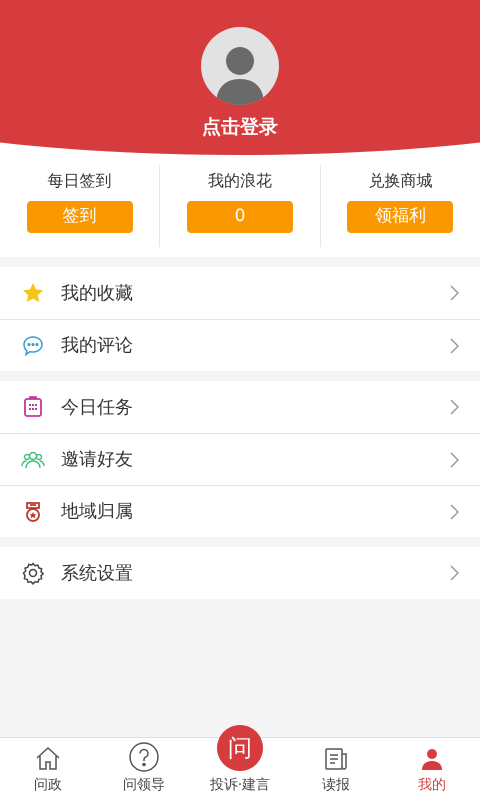 The width and height of the screenshot is (480, 800). Describe the element at coordinates (240, 459) in the screenshot. I see `menu-item: 邀请好友` at that location.